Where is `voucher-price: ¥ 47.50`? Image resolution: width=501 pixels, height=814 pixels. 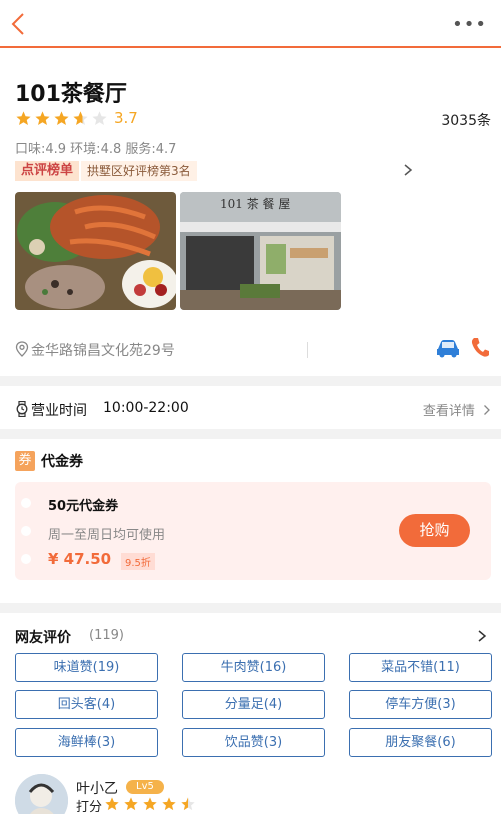
voucher-price: ¥ 47.50 is located at coordinates (80, 559).